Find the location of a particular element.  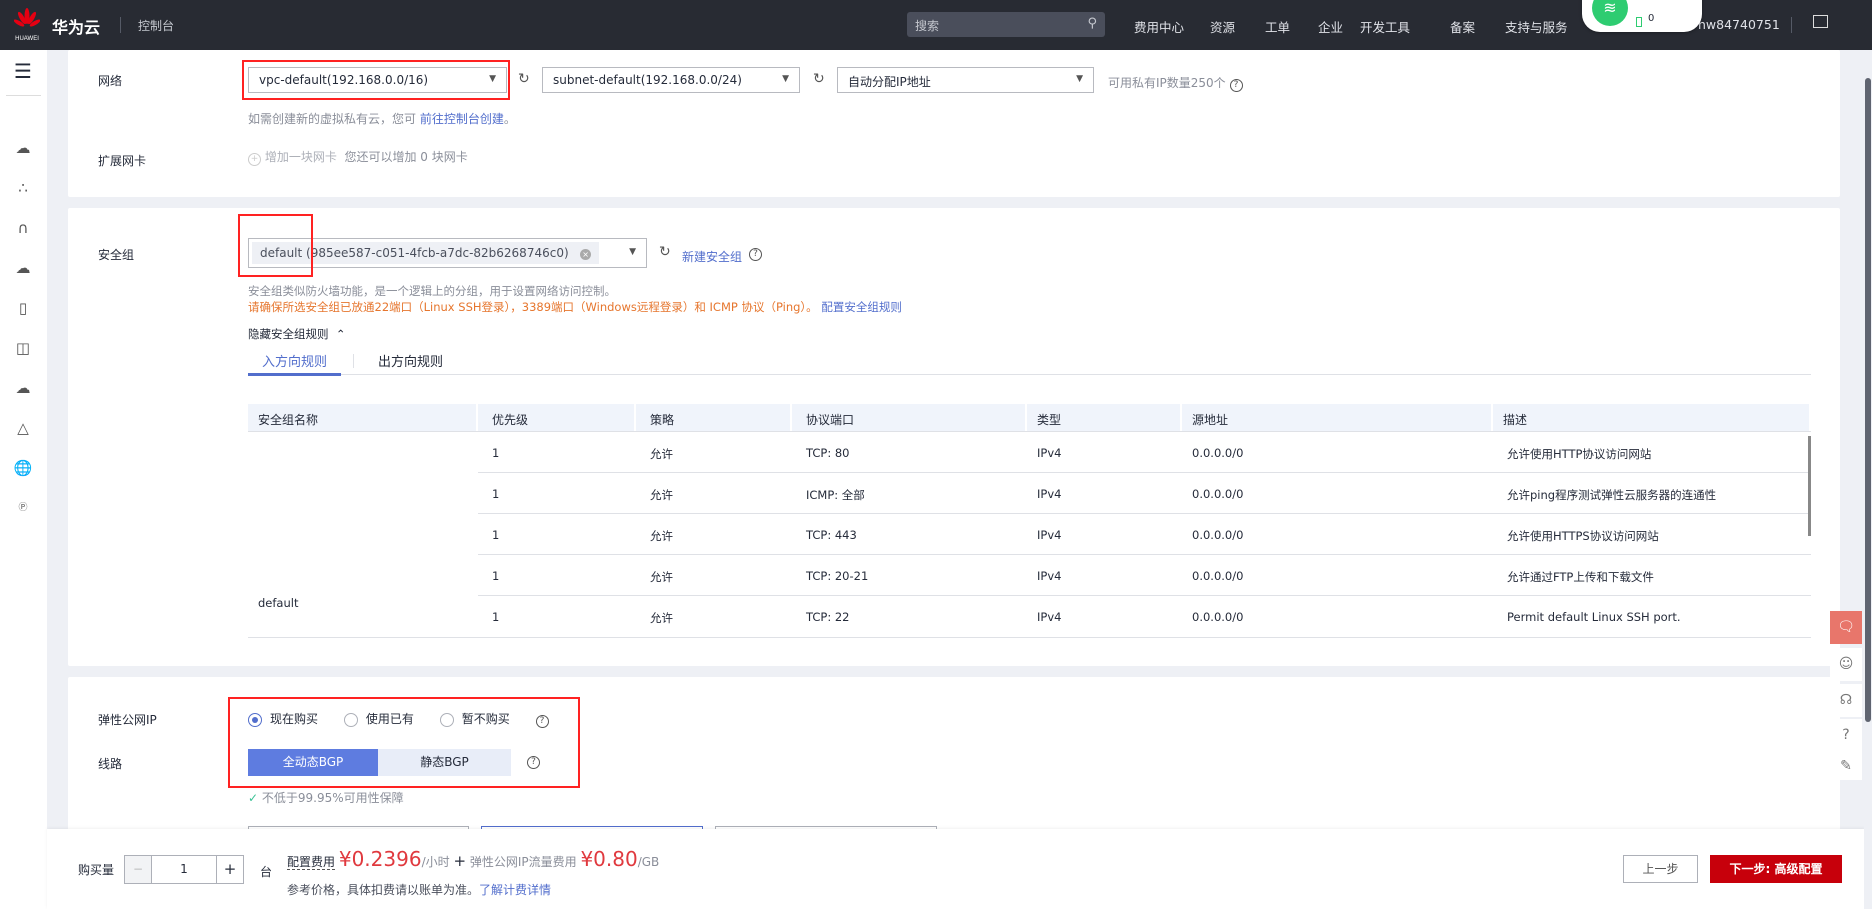

radio-label: 暂不购买 is located at coordinates (485, 719).